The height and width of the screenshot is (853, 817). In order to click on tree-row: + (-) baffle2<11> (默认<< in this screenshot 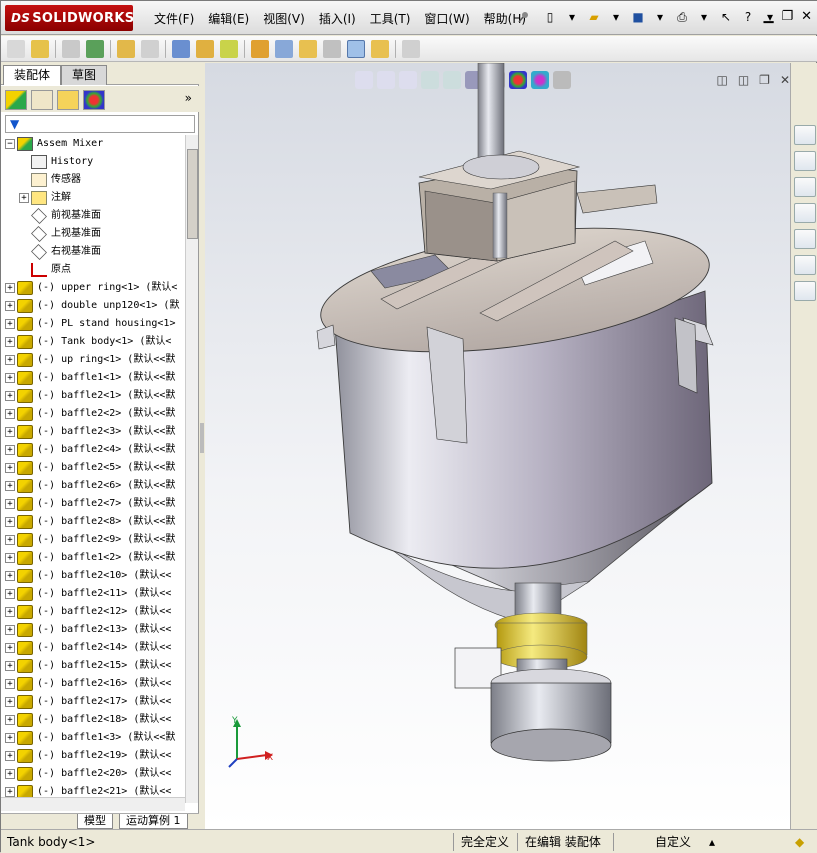, I will do `click(93, 594)`.